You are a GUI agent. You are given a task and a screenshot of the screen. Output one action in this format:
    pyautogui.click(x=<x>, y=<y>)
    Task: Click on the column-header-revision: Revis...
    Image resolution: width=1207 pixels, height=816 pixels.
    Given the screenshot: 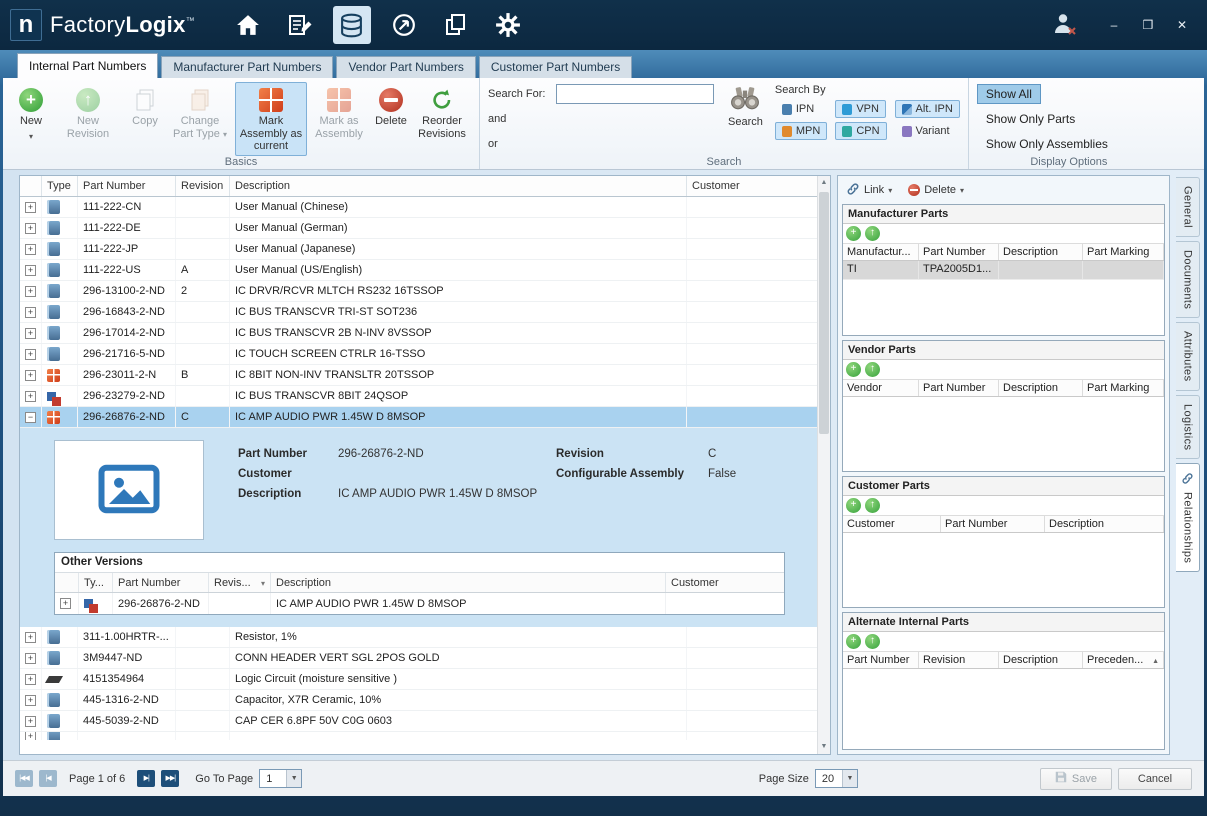 What is the action you would take?
    pyautogui.click(x=240, y=582)
    